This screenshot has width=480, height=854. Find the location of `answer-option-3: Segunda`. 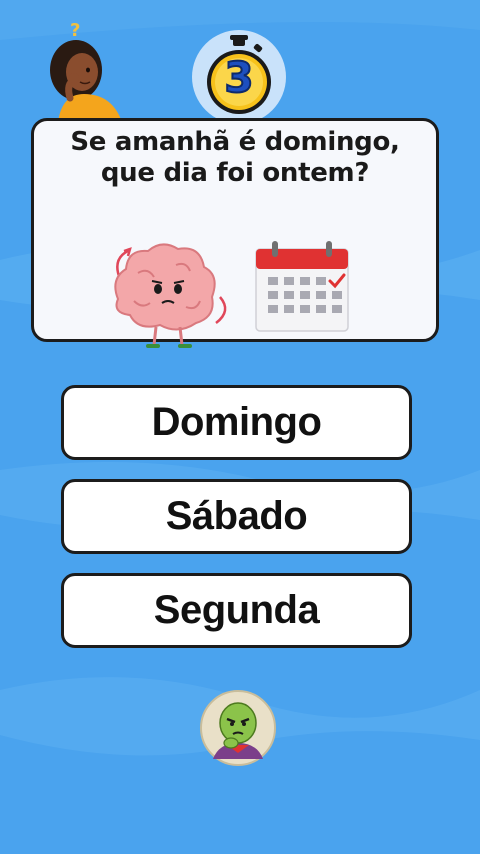

answer-option-3: Segunda is located at coordinates (236, 610).